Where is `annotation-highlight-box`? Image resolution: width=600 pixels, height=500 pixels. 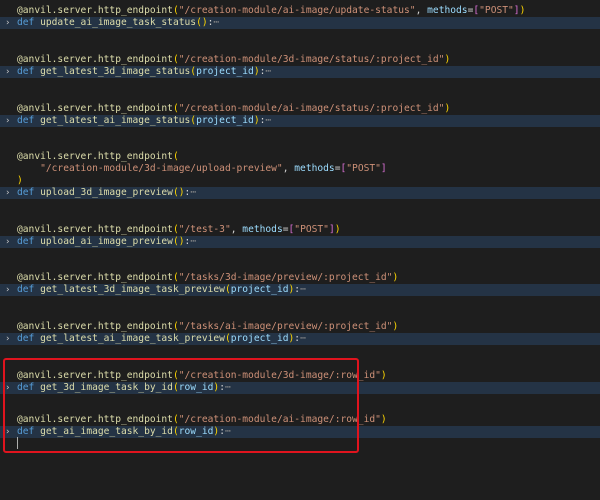 annotation-highlight-box is located at coordinates (181, 405).